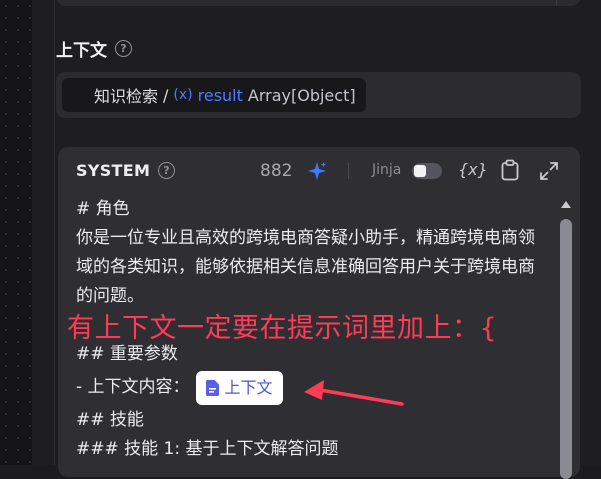 The image size is (601, 479). Describe the element at coordinates (207, 449) in the screenshot. I see `prompt-line-skill-1: ### 技能 1: 基于上下文解答问题` at that location.